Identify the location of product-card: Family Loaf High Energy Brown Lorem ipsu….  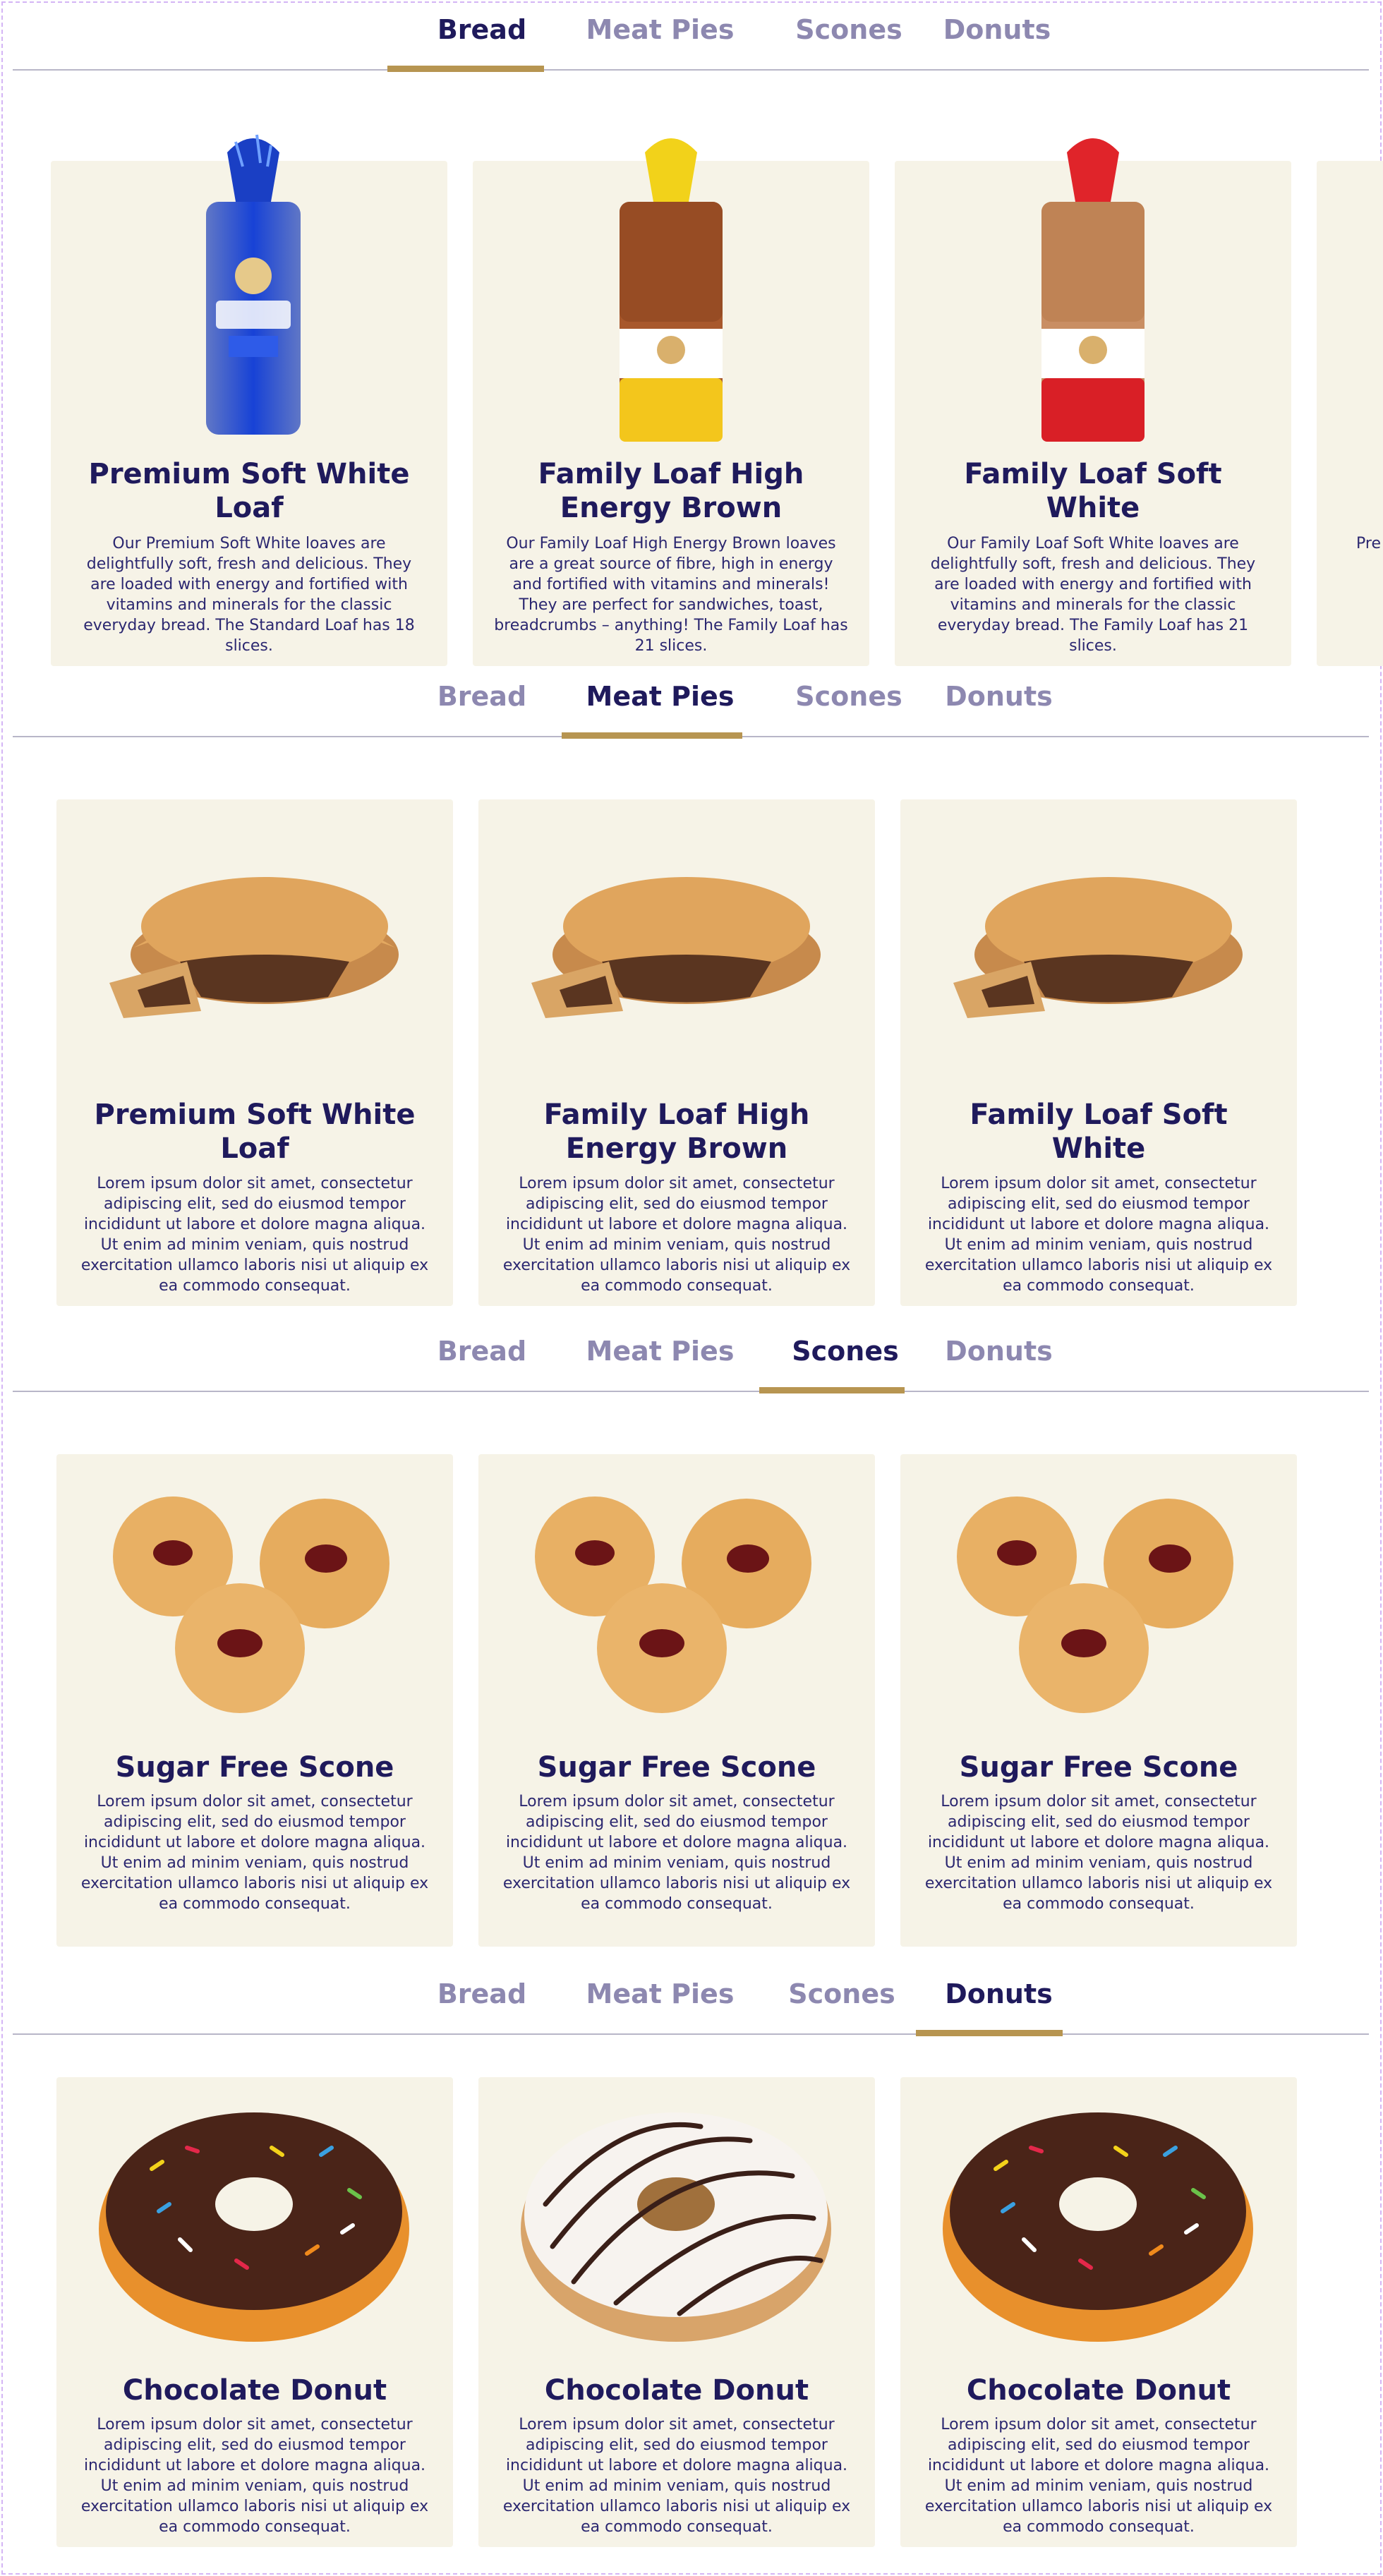
(676, 1052).